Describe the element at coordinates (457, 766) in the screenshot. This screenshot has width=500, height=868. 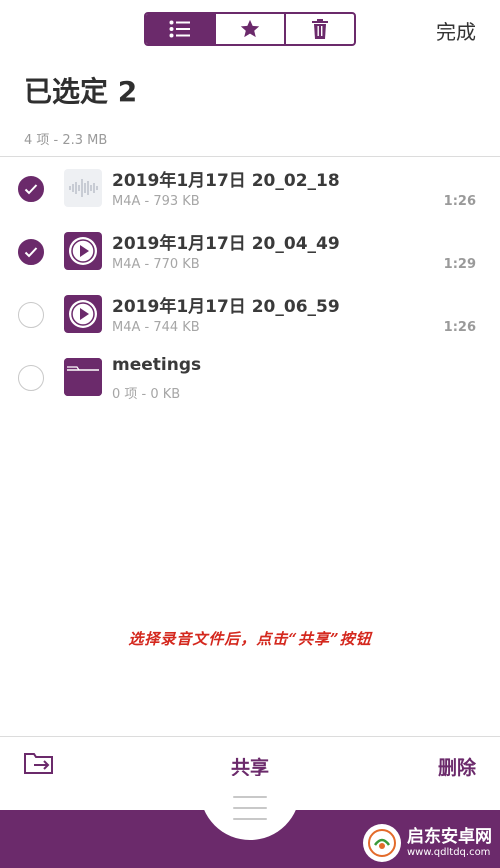
I see `delete-button: 删除` at that location.